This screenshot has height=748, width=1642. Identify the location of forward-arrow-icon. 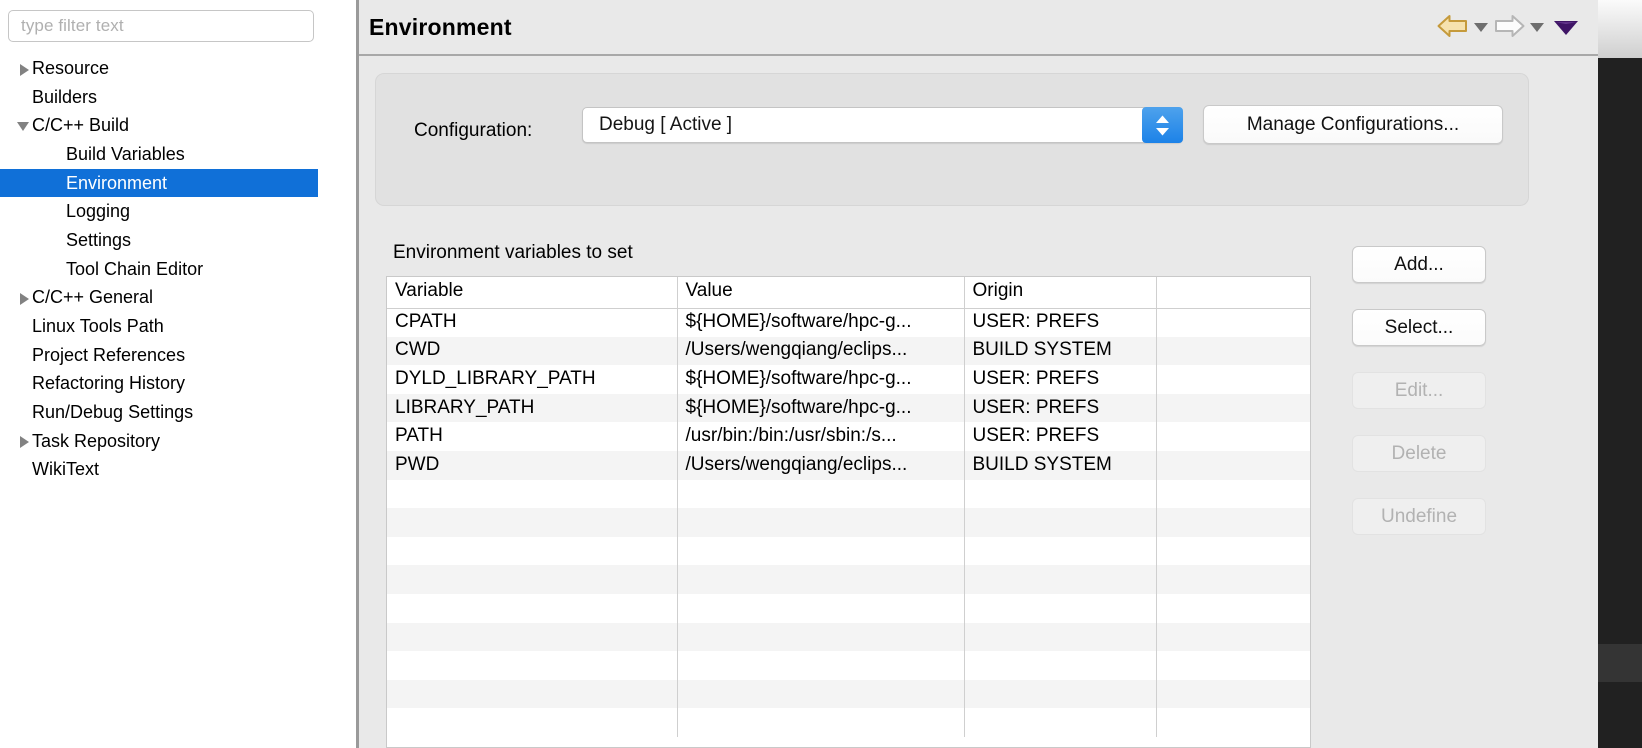
(1509, 26).